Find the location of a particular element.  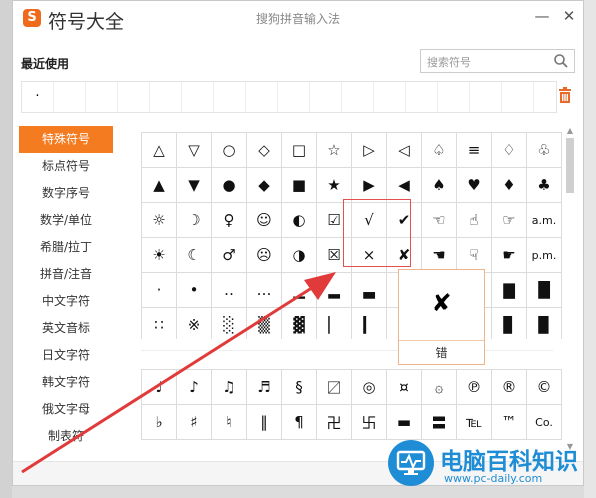

symbol-cell: ♪ is located at coordinates (194, 387).